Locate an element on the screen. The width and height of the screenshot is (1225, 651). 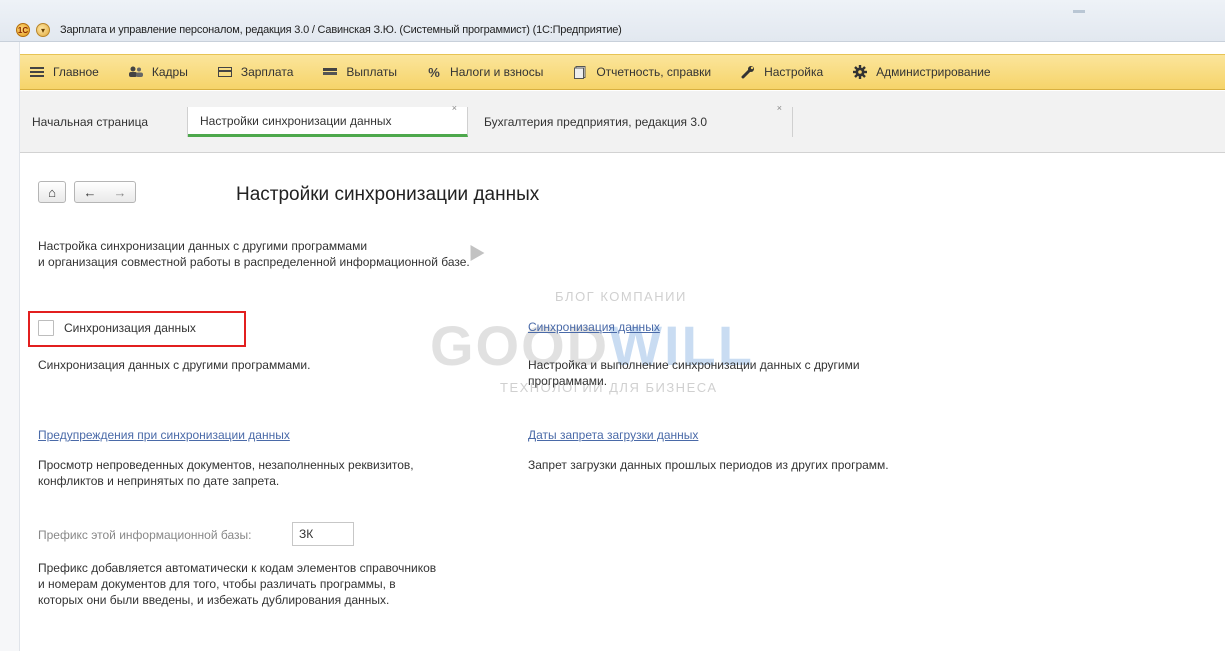
menu-item-label: Налоги и взносы is located at coordinates (497, 72).